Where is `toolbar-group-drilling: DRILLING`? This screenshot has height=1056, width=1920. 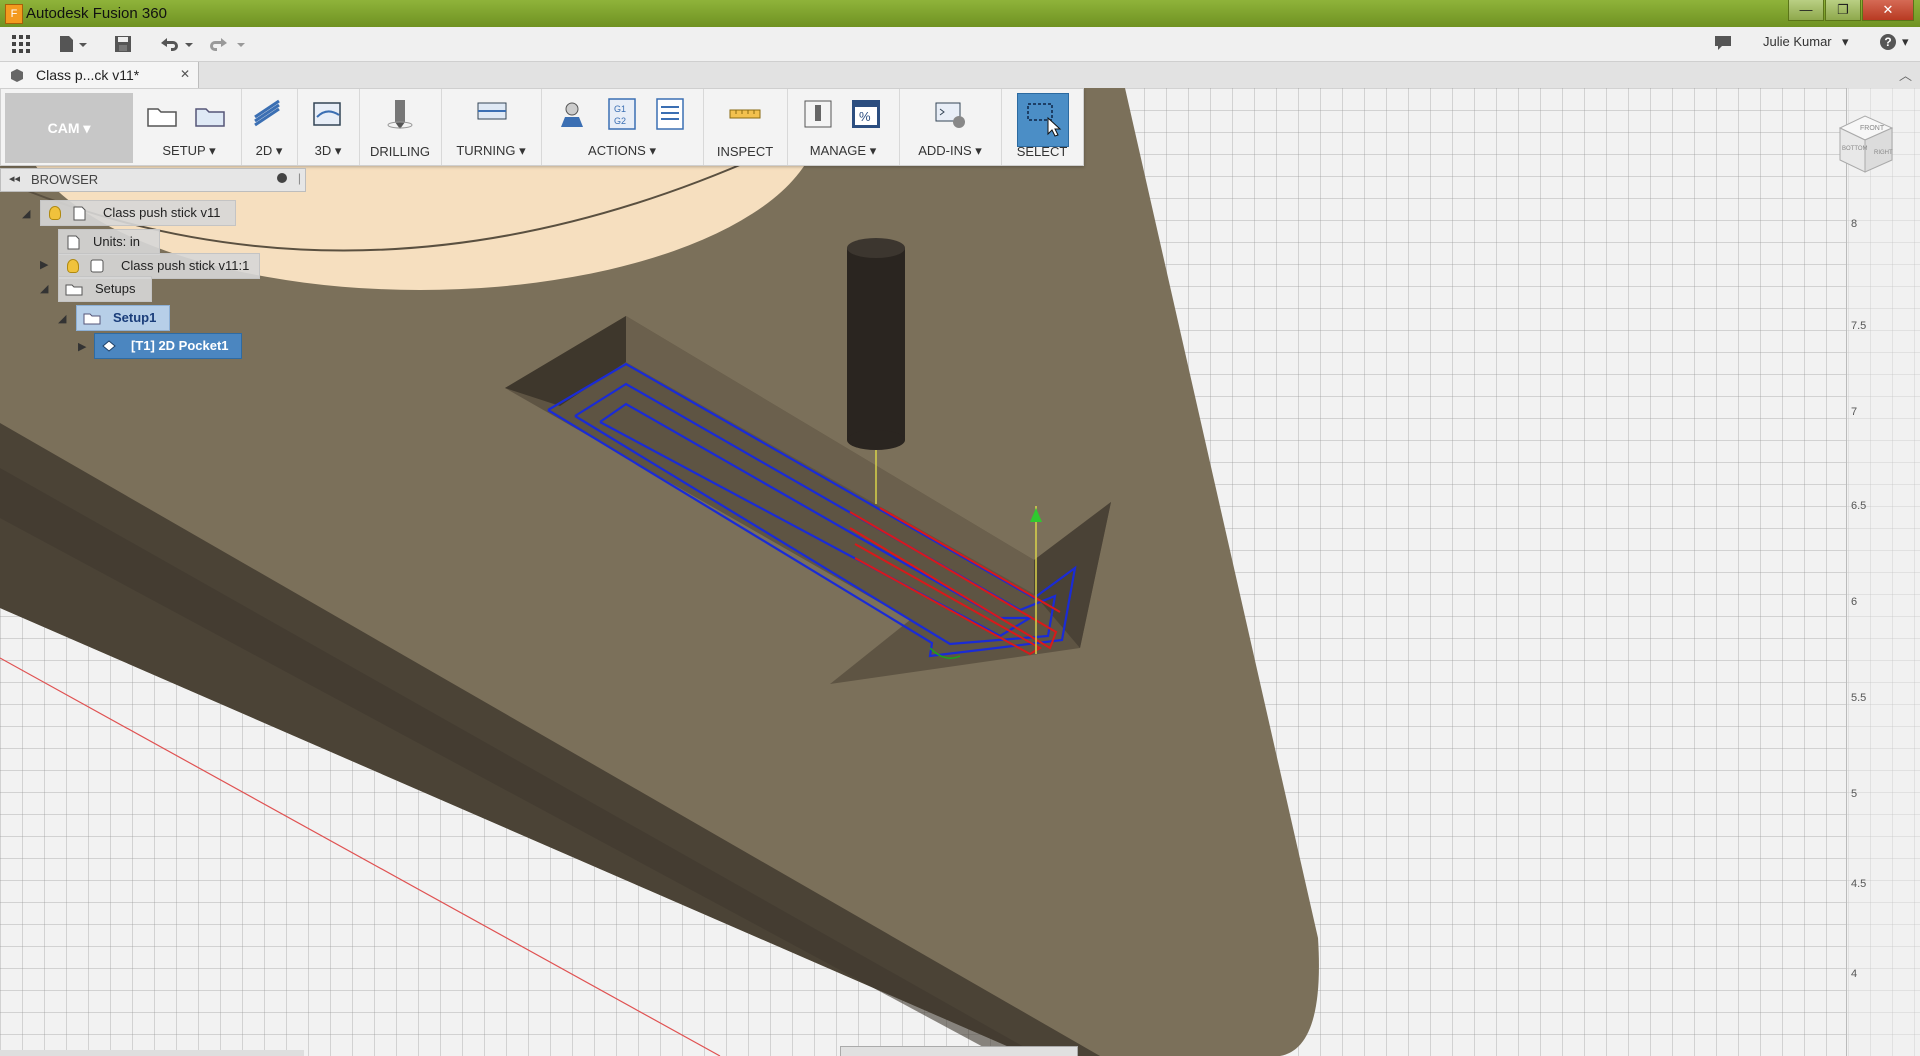
toolbar-group-drilling: DRILLING is located at coordinates (400, 127).